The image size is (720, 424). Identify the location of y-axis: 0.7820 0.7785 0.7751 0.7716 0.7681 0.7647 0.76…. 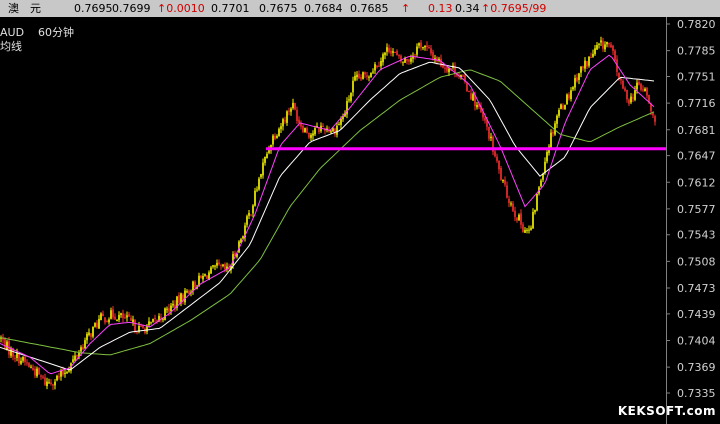
(691, 209).